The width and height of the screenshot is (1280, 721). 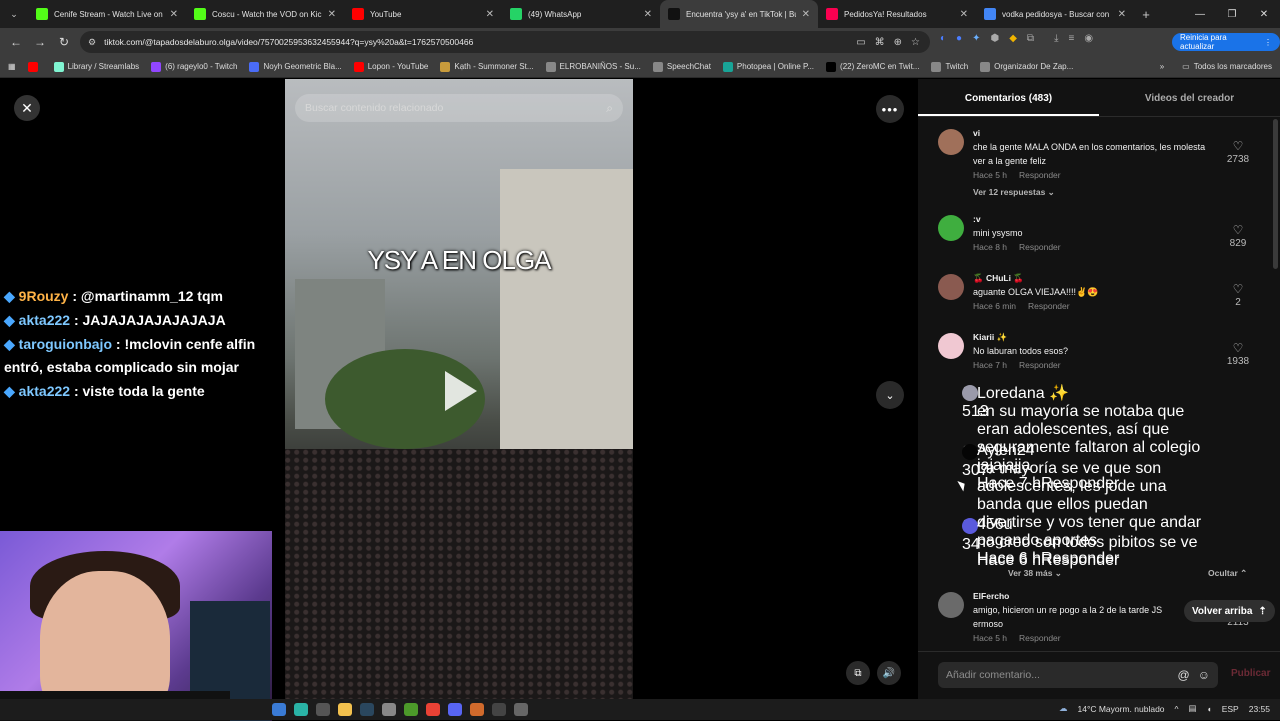 What do you see at coordinates (423, 14) in the screenshot?
I see `browser-tab: YouTube ✕` at bounding box center [423, 14].